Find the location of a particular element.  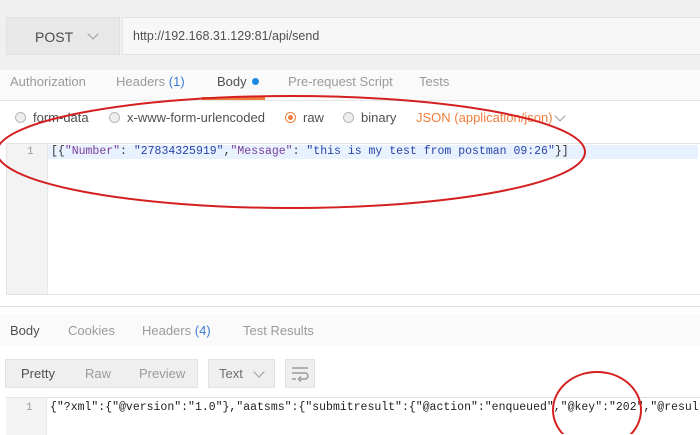

raw-button: Raw is located at coordinates (98, 373).